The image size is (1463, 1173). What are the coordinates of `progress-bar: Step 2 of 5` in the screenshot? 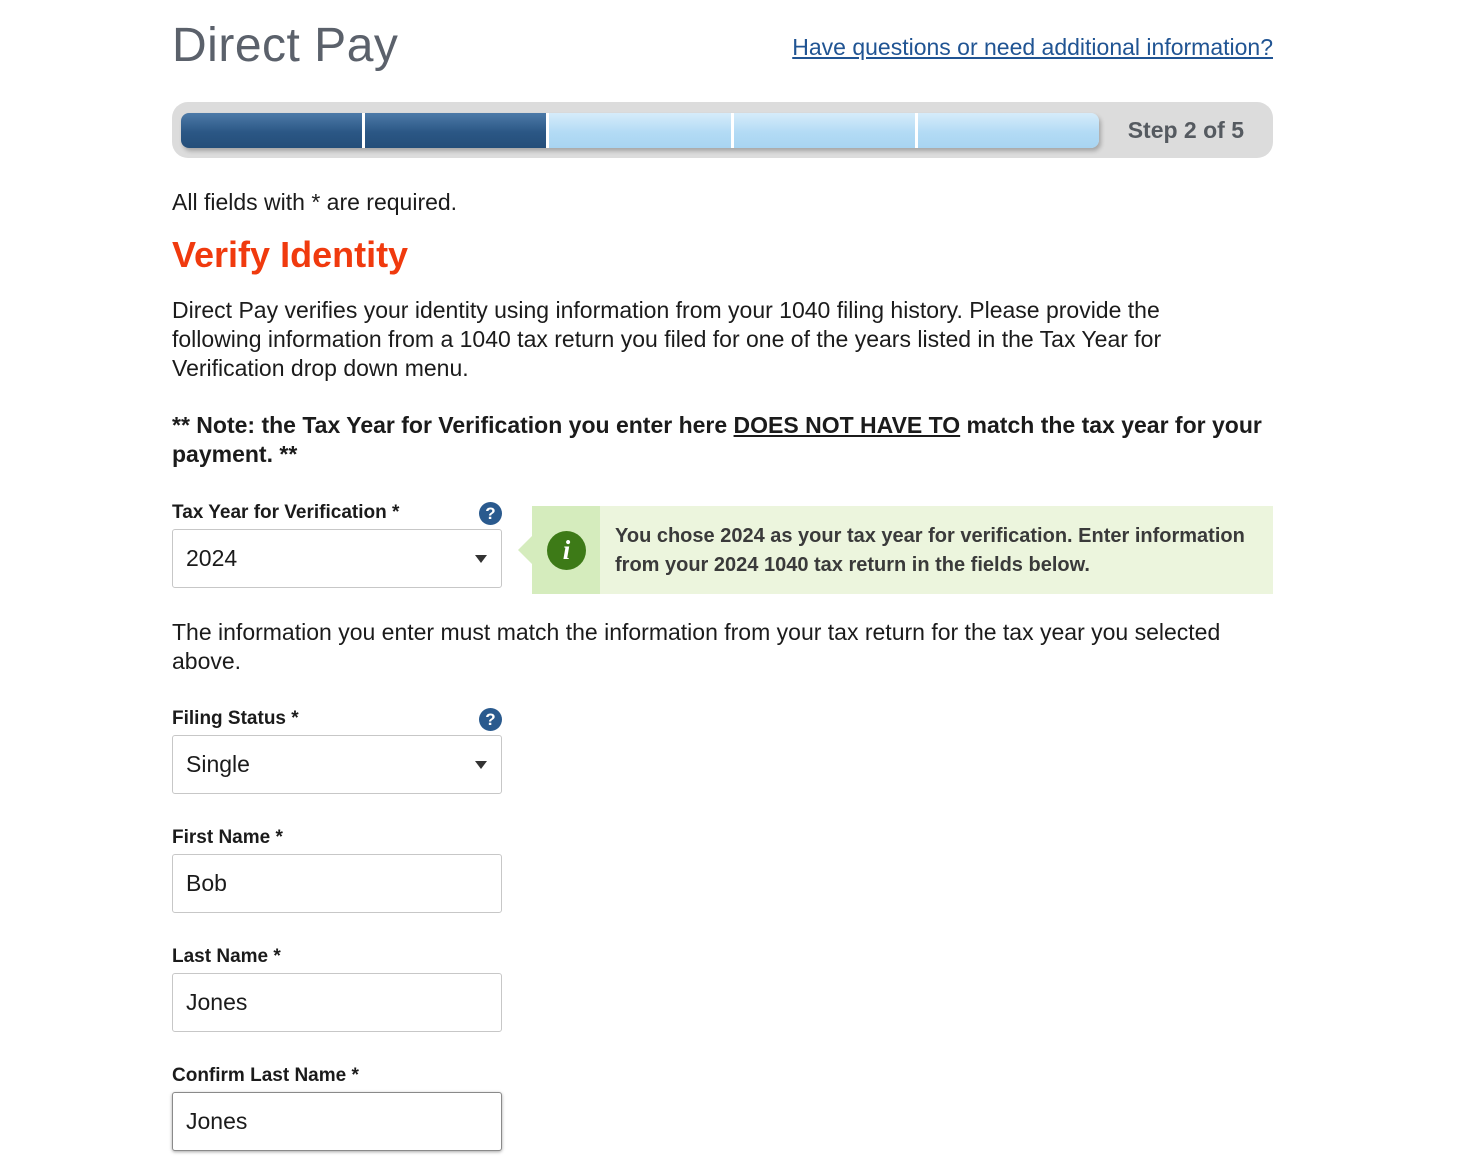 It's located at (722, 130).